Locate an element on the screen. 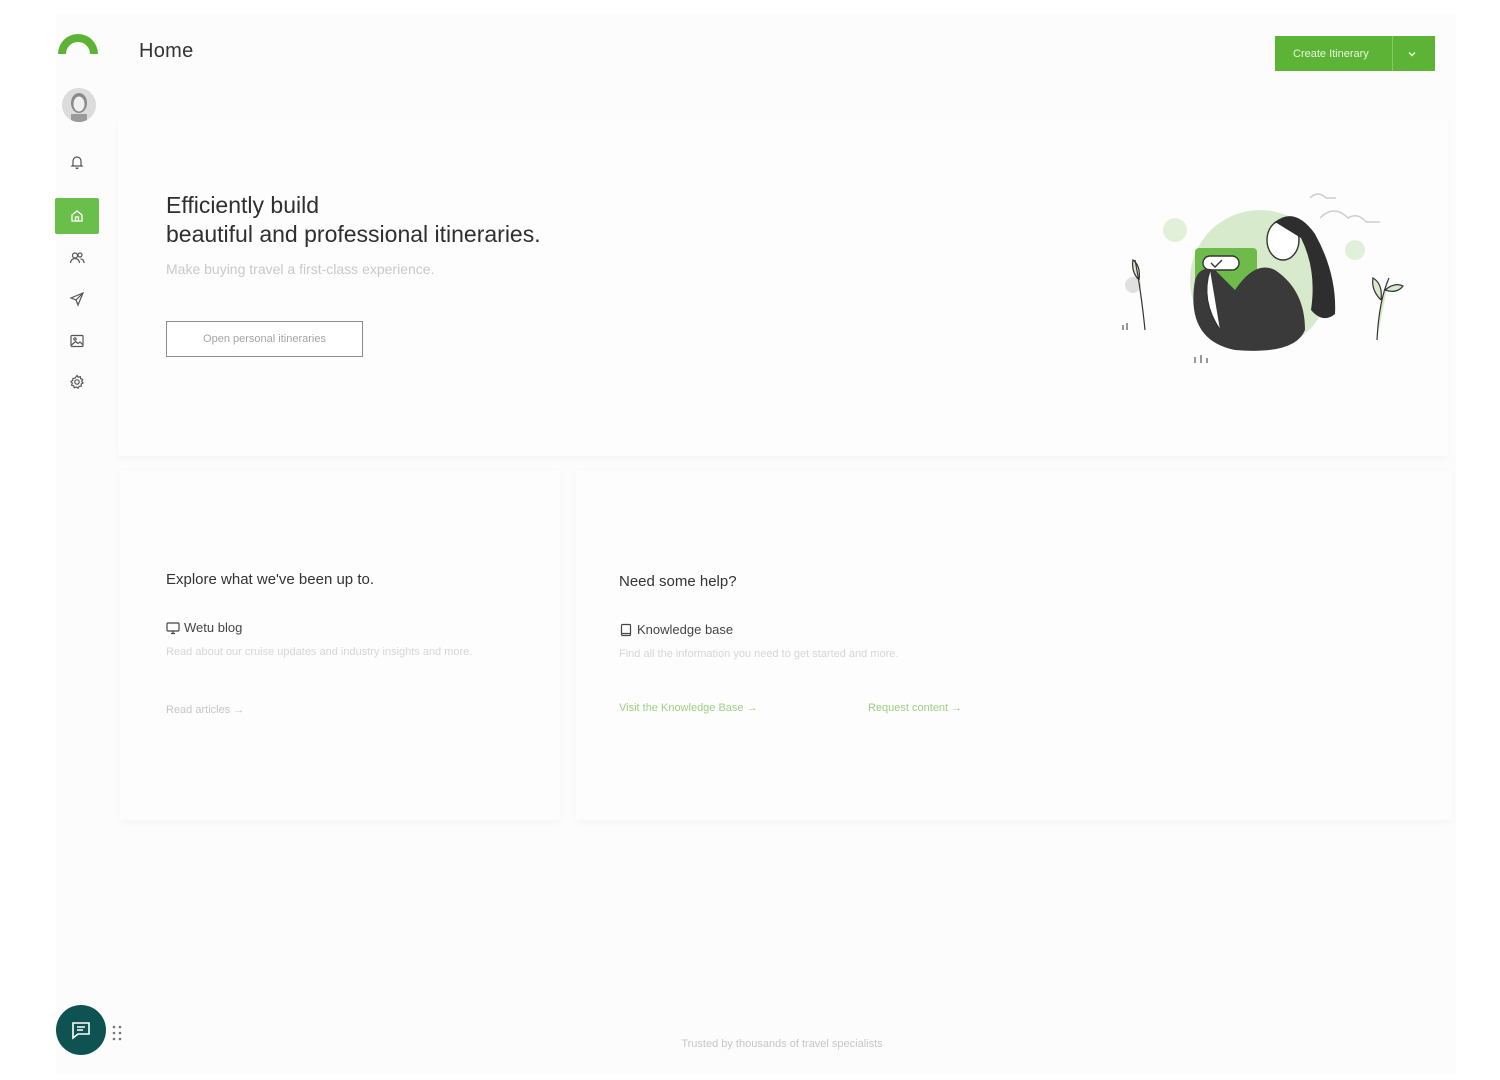  home-icon is located at coordinates (77, 216).